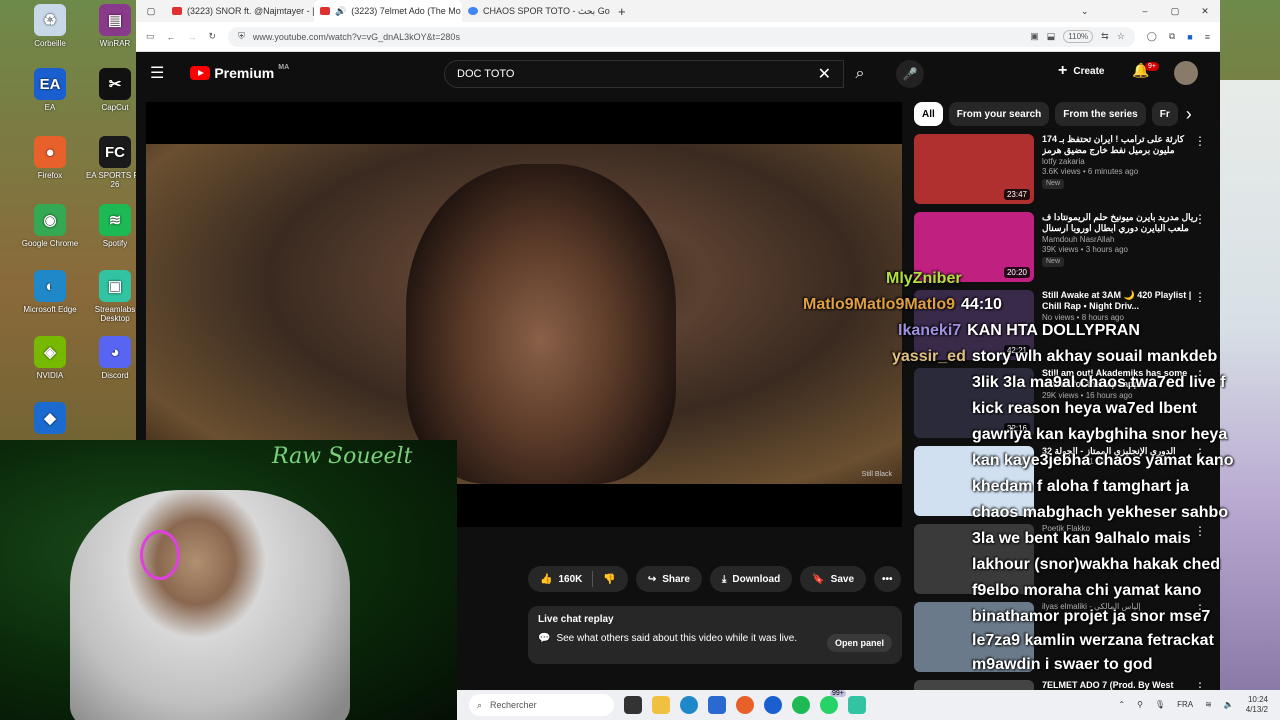  Describe the element at coordinates (1257, 704) in the screenshot. I see `clock: 10:24 4/13/2` at that location.